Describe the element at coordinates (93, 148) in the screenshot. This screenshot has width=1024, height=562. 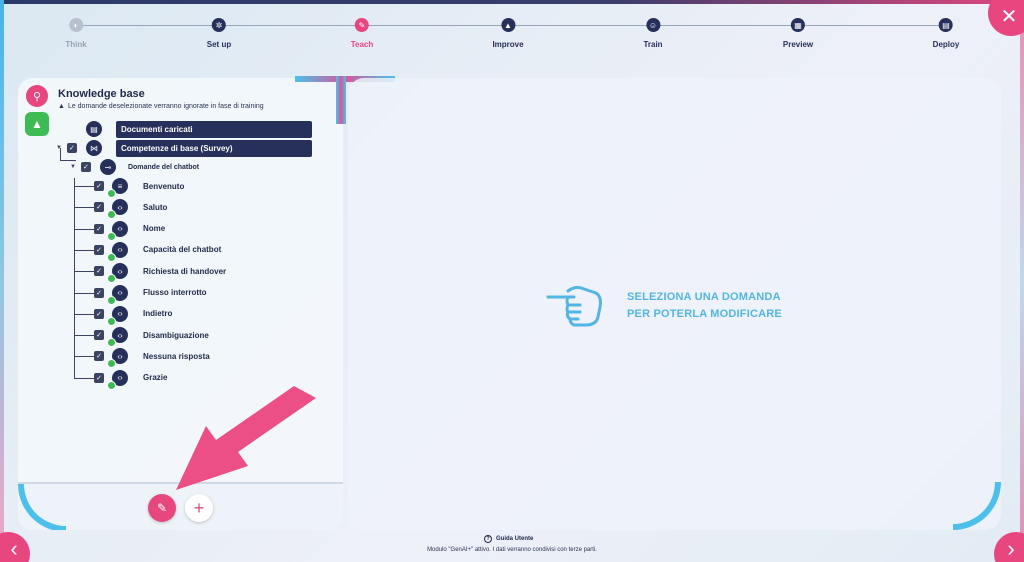
I see `share-icon: ⋈` at that location.